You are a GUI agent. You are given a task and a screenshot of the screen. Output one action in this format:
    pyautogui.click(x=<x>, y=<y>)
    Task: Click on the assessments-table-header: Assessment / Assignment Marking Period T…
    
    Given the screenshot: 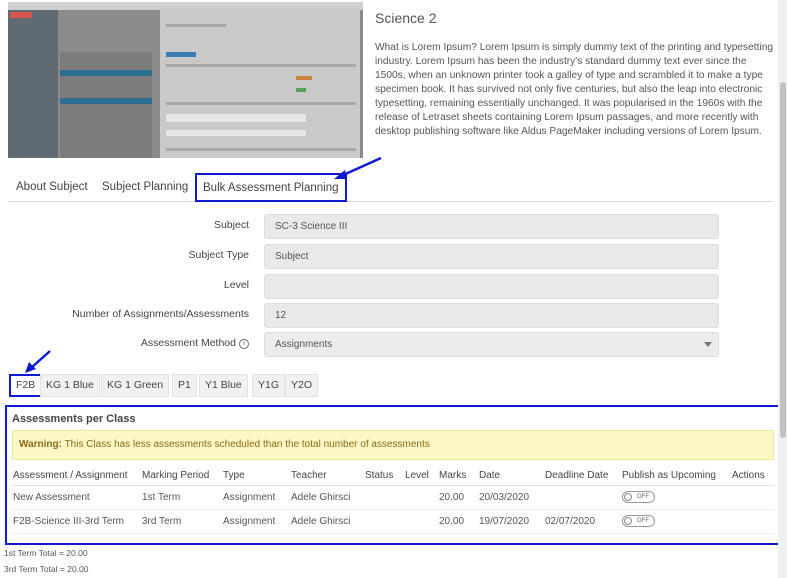 What is the action you would take?
    pyautogui.click(x=393, y=478)
    